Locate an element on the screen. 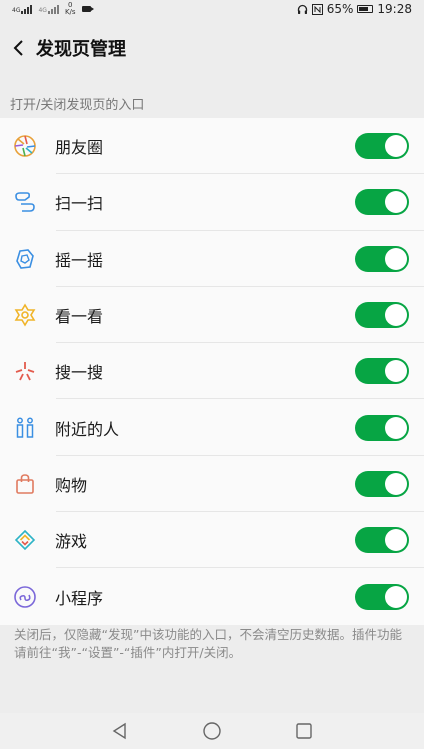 This screenshot has height=749, width=424. android-recents-button is located at coordinates (304, 731).